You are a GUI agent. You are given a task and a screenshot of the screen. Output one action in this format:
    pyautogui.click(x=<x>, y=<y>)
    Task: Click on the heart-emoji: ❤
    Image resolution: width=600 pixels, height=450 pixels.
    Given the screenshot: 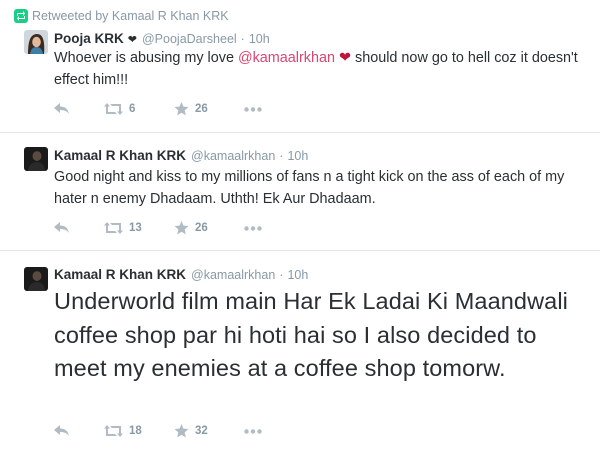 What is the action you would take?
    pyautogui.click(x=345, y=58)
    